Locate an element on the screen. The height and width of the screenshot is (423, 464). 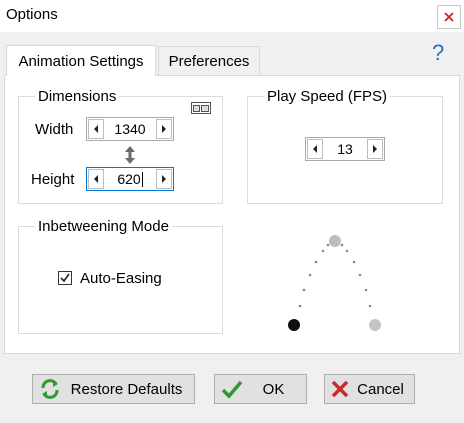
tab-animation-settings: Animation Settings is located at coordinates (81, 60).